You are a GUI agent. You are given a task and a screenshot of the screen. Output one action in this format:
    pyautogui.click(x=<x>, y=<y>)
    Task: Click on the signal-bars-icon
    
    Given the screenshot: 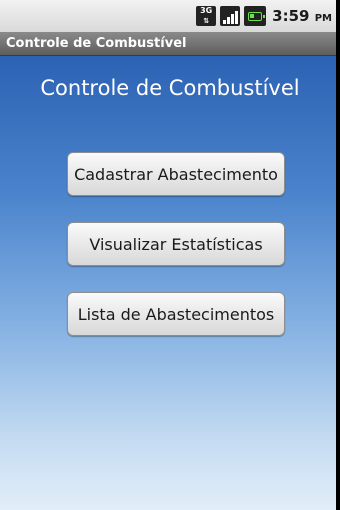 What is the action you would take?
    pyautogui.click(x=230, y=16)
    